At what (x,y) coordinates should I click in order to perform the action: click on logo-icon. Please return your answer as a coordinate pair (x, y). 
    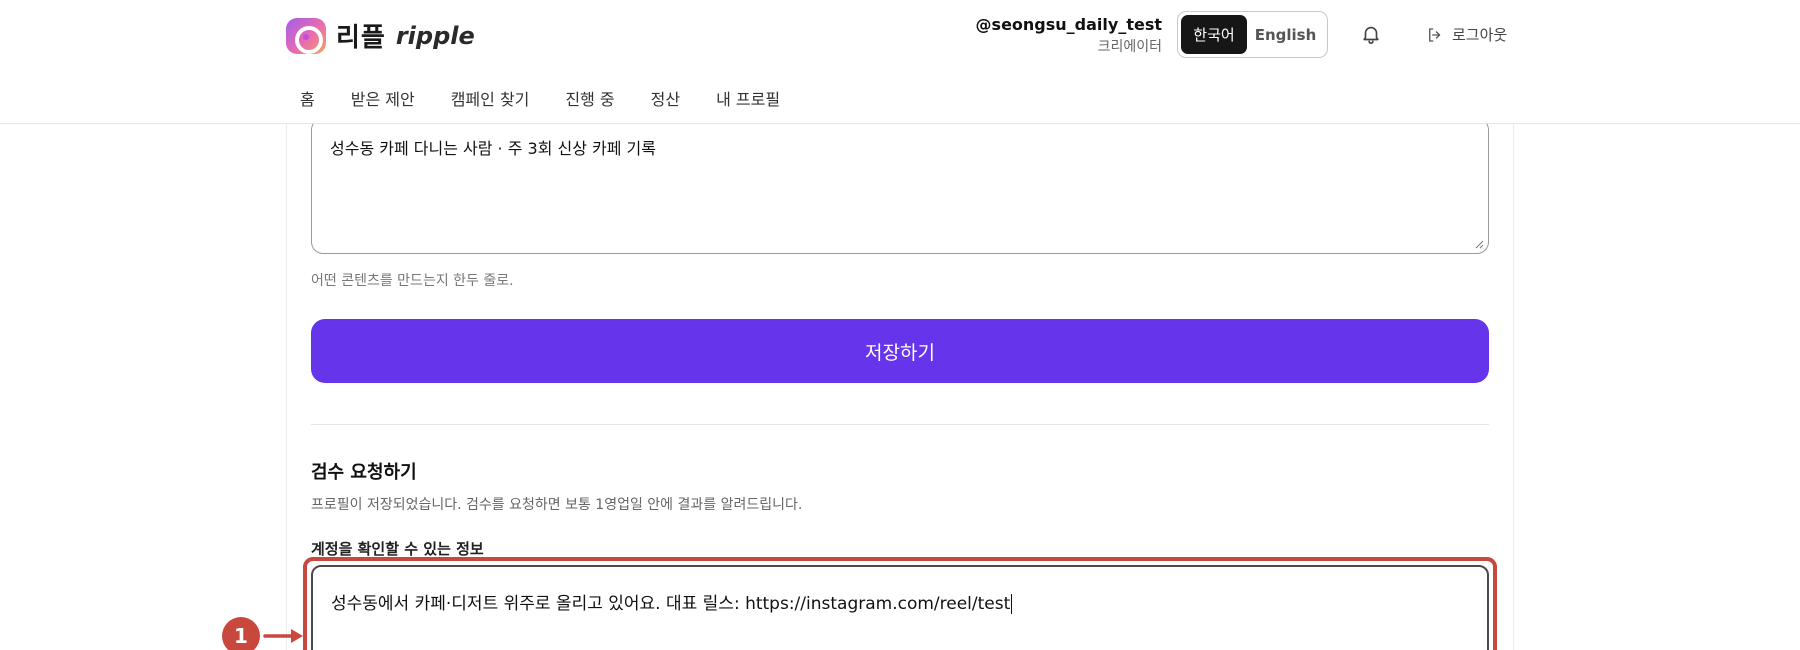
    Looking at the image, I should click on (306, 35).